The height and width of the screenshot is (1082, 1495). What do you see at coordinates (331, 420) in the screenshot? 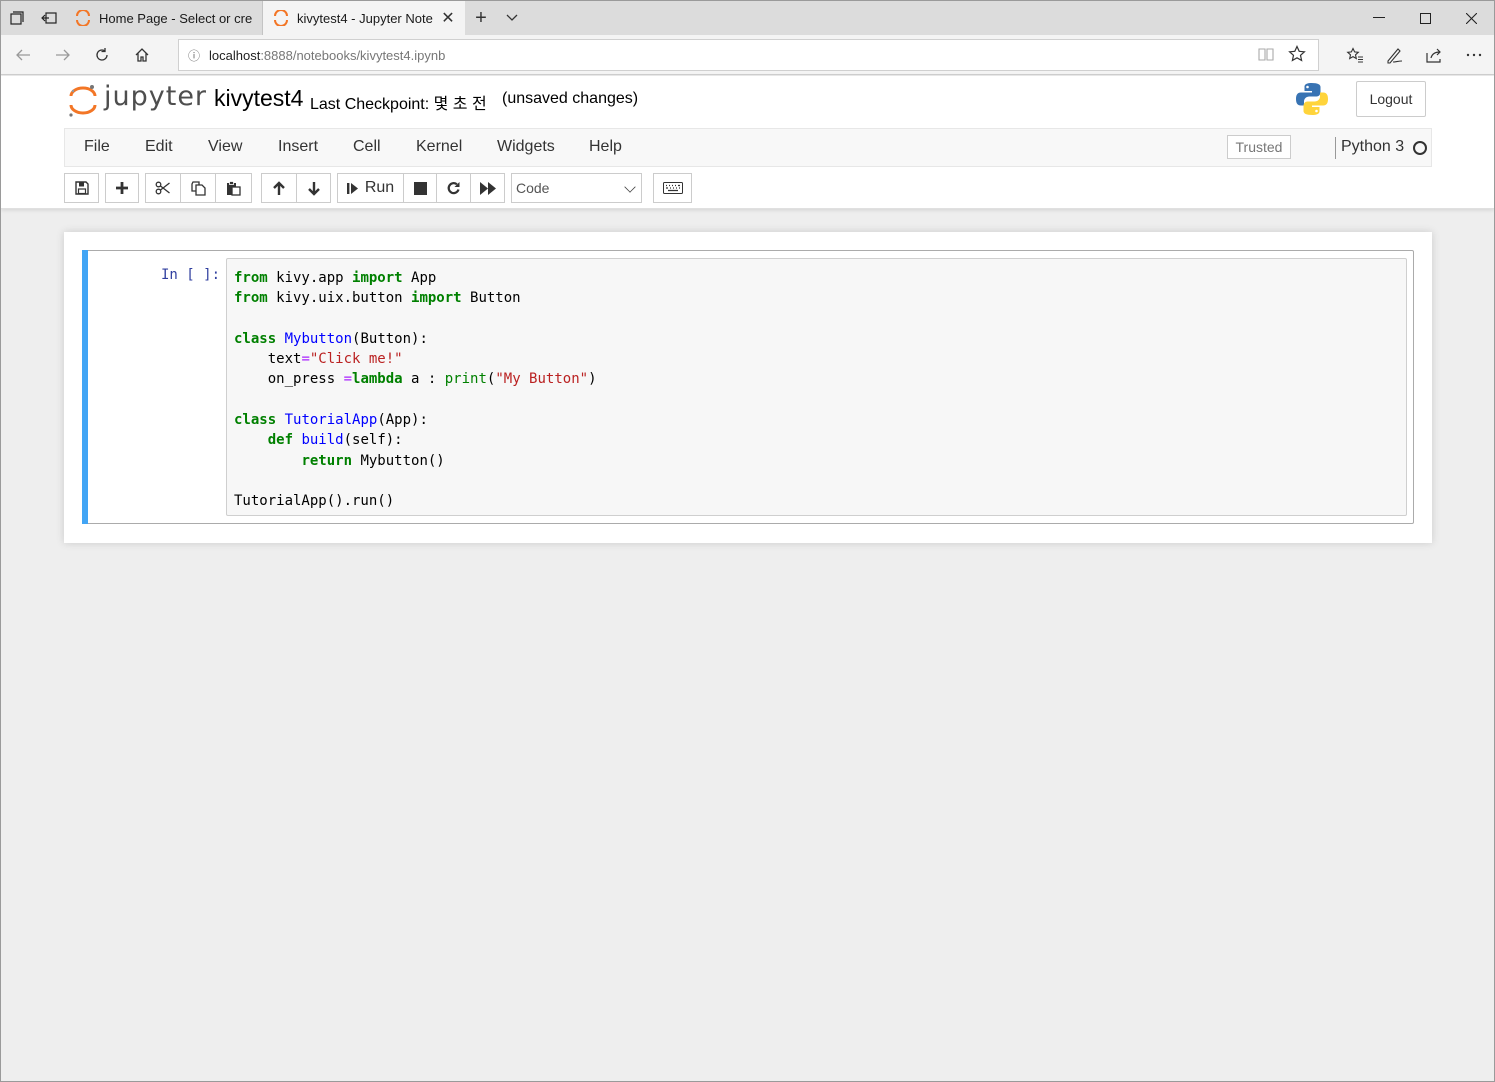
I see `code-line: class TutorialApp(App):` at bounding box center [331, 420].